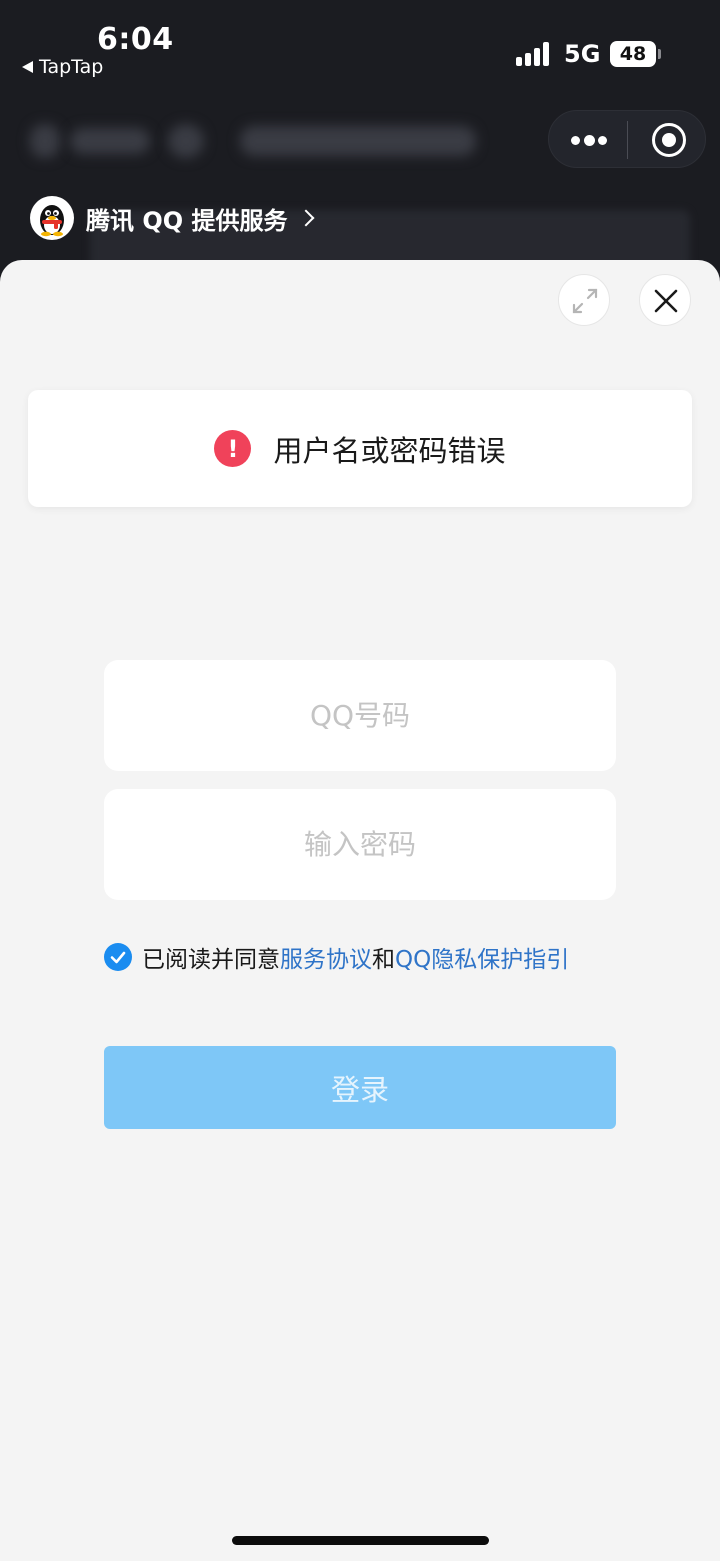 This screenshot has height=1561, width=720. I want to click on network-type: 5G, so click(582, 54).